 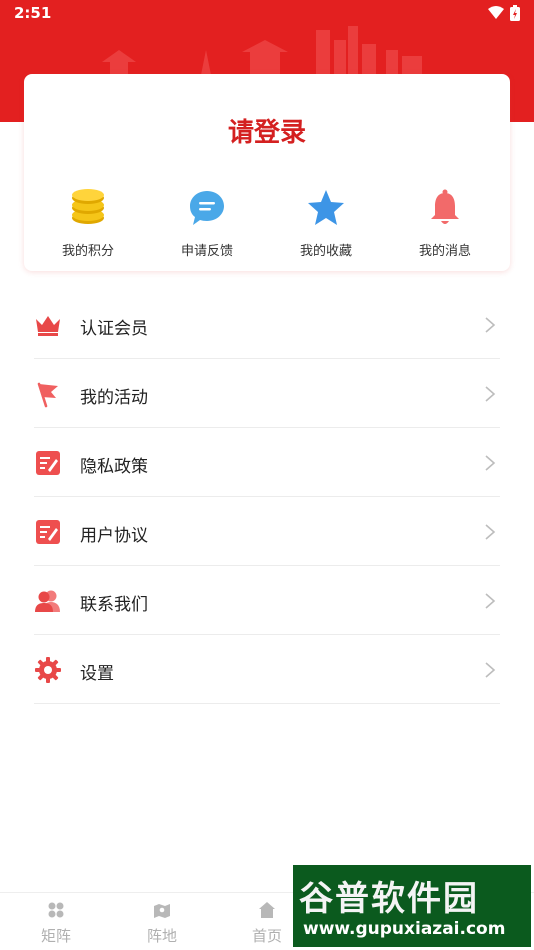 I want to click on watermark-title: 谷普软件园, so click(x=389, y=899).